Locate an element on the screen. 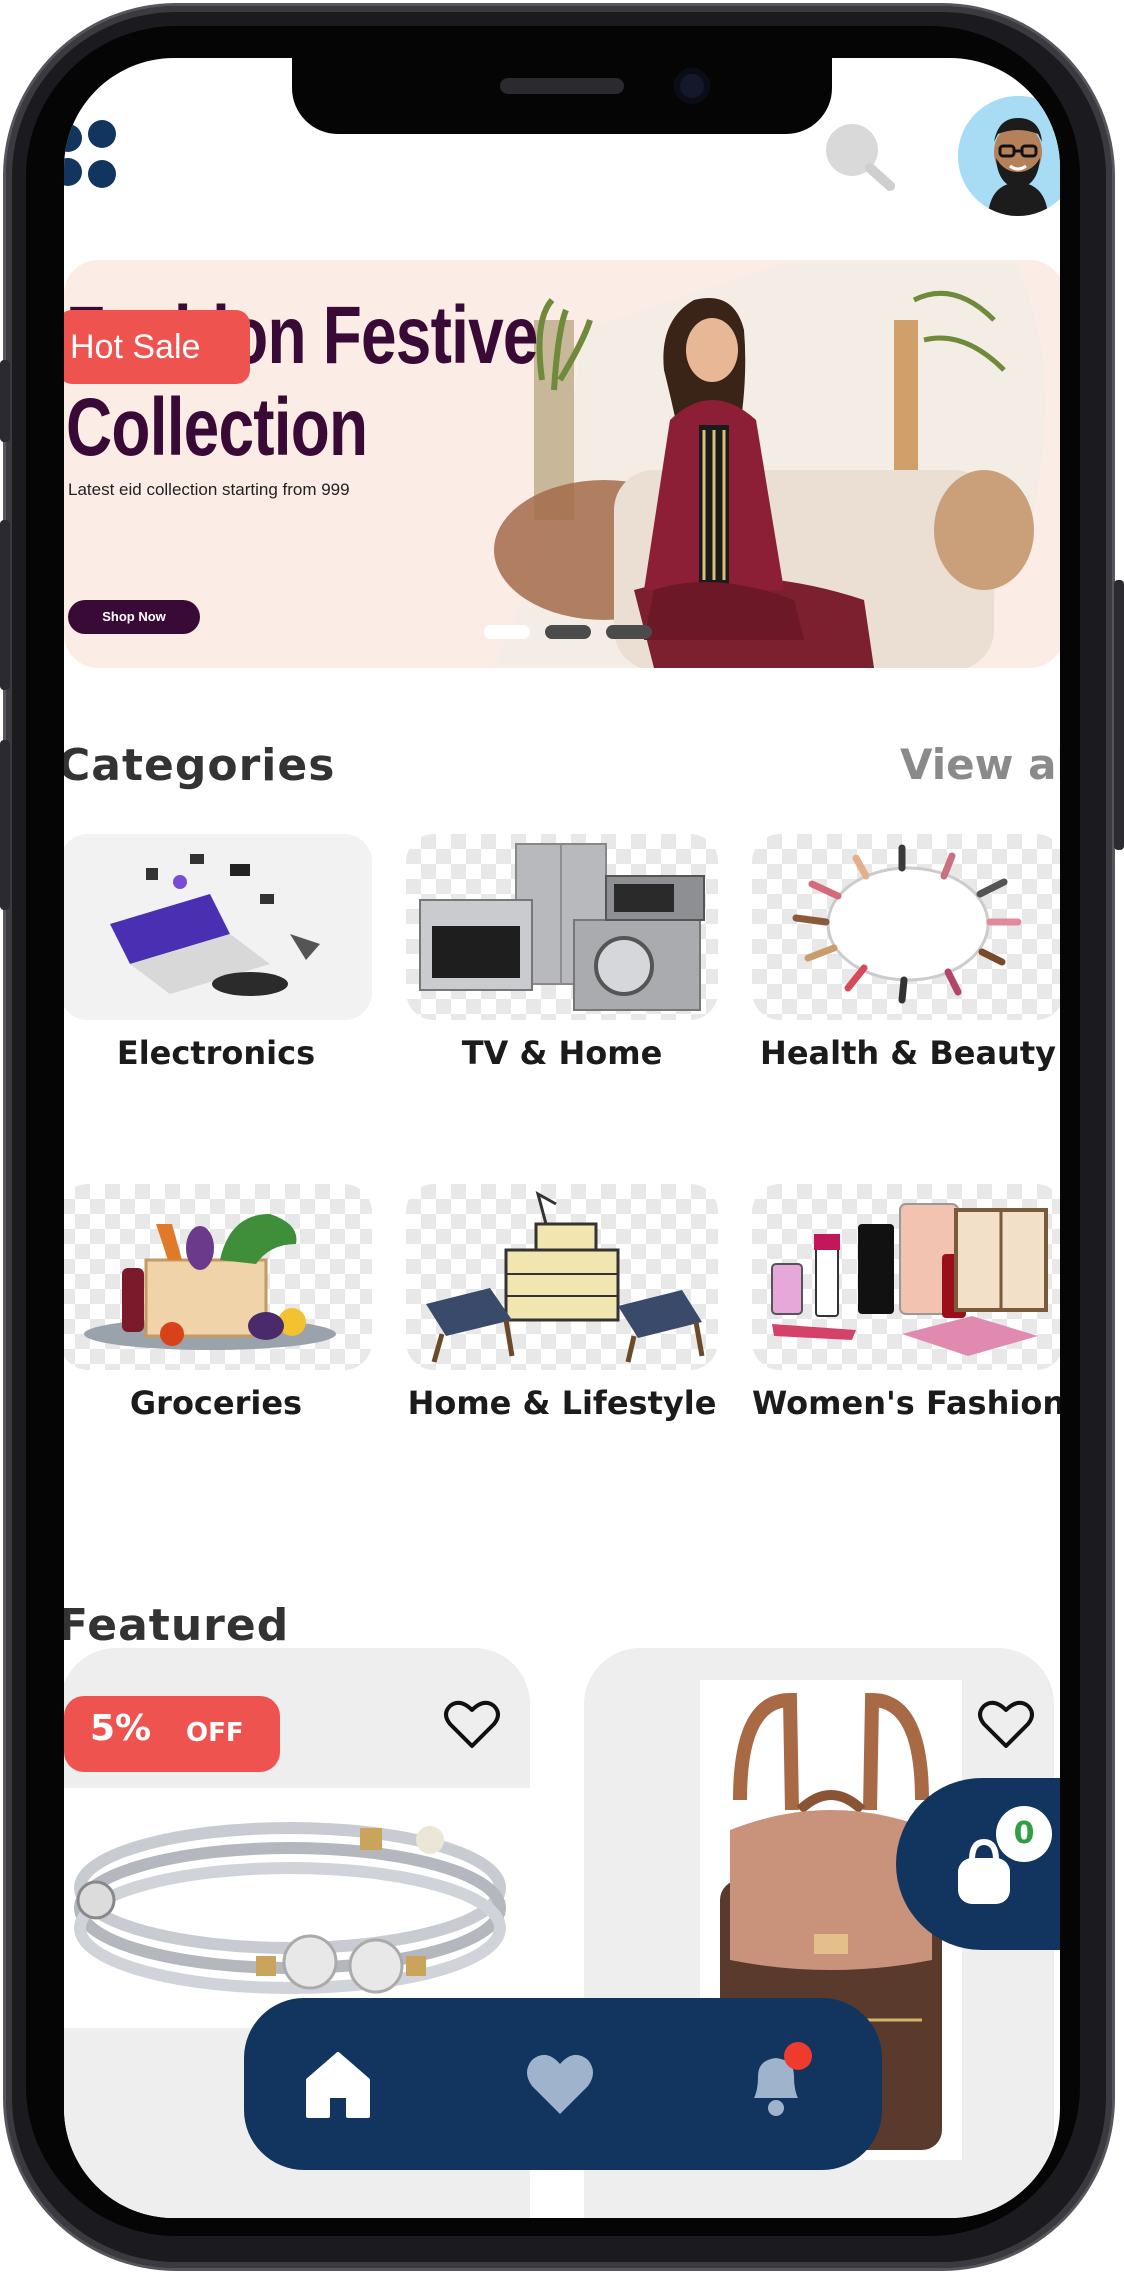 The width and height of the screenshot is (1124, 2274). category-electronics: Electronics is located at coordinates (218, 953).